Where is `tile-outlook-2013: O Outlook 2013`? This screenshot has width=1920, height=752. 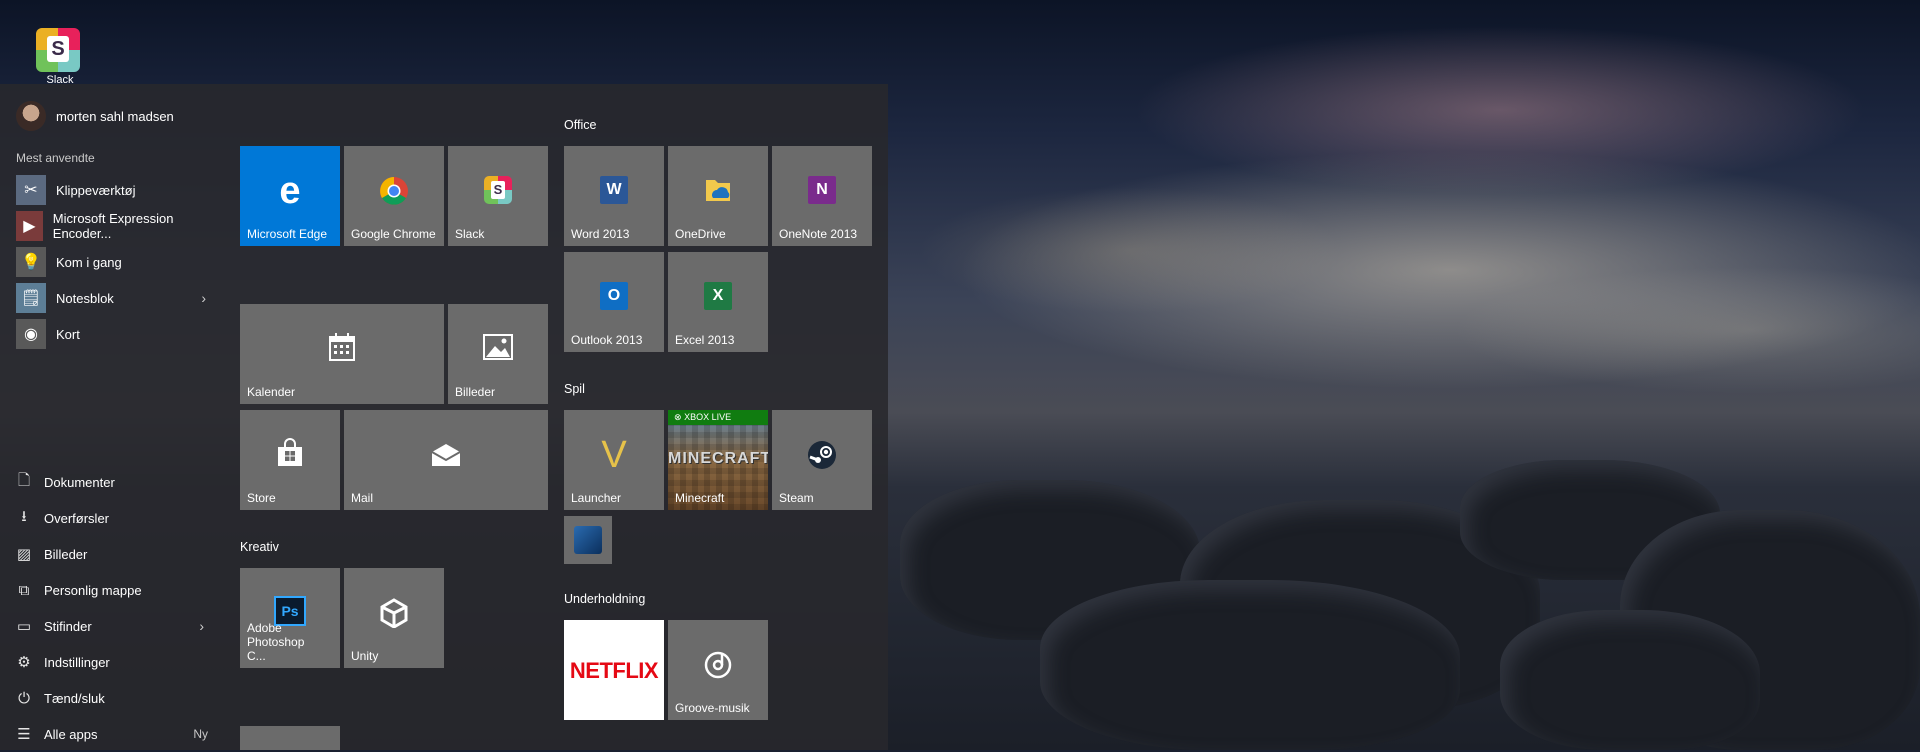
tile-outlook-2013: O Outlook 2013 is located at coordinates (614, 302).